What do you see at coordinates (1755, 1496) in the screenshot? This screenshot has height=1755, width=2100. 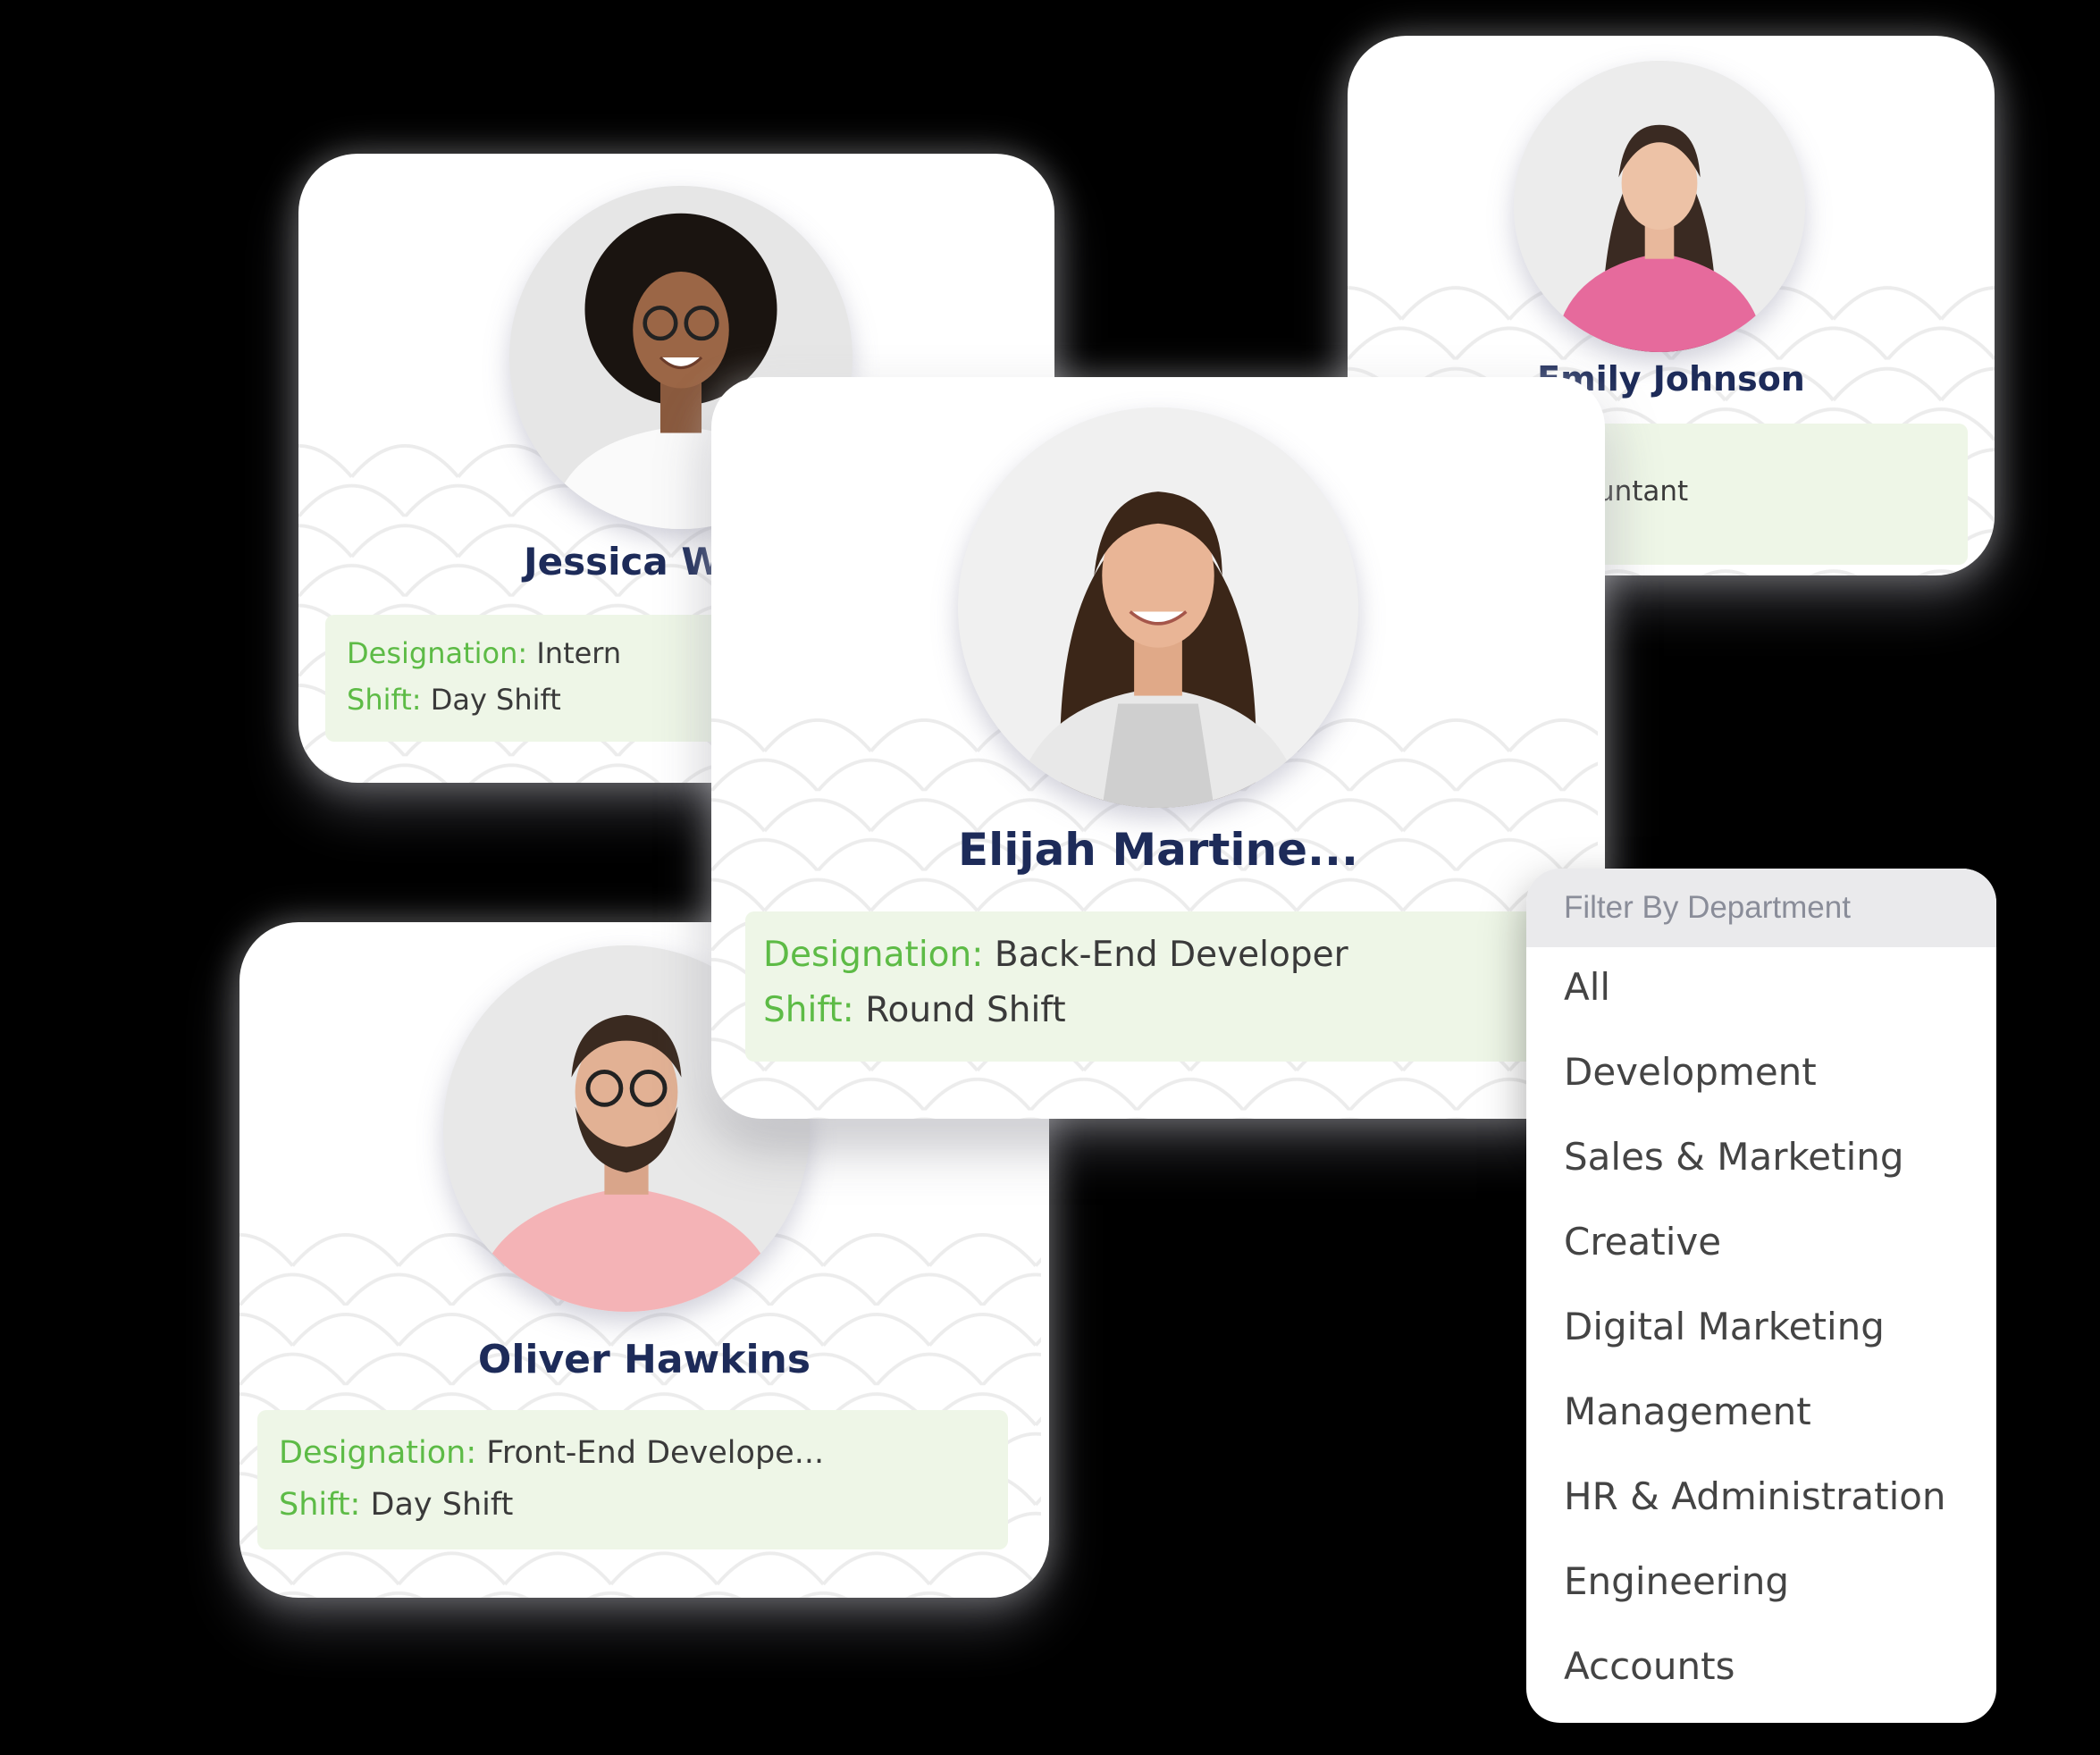 I see `filter-option-hr-administration: HR & Administration` at bounding box center [1755, 1496].